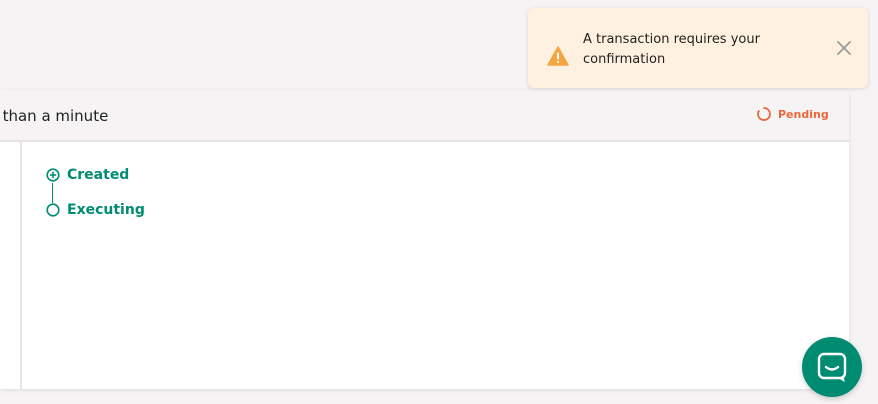 The image size is (878, 404). Describe the element at coordinates (53, 210) in the screenshot. I see `circle-icon` at that location.